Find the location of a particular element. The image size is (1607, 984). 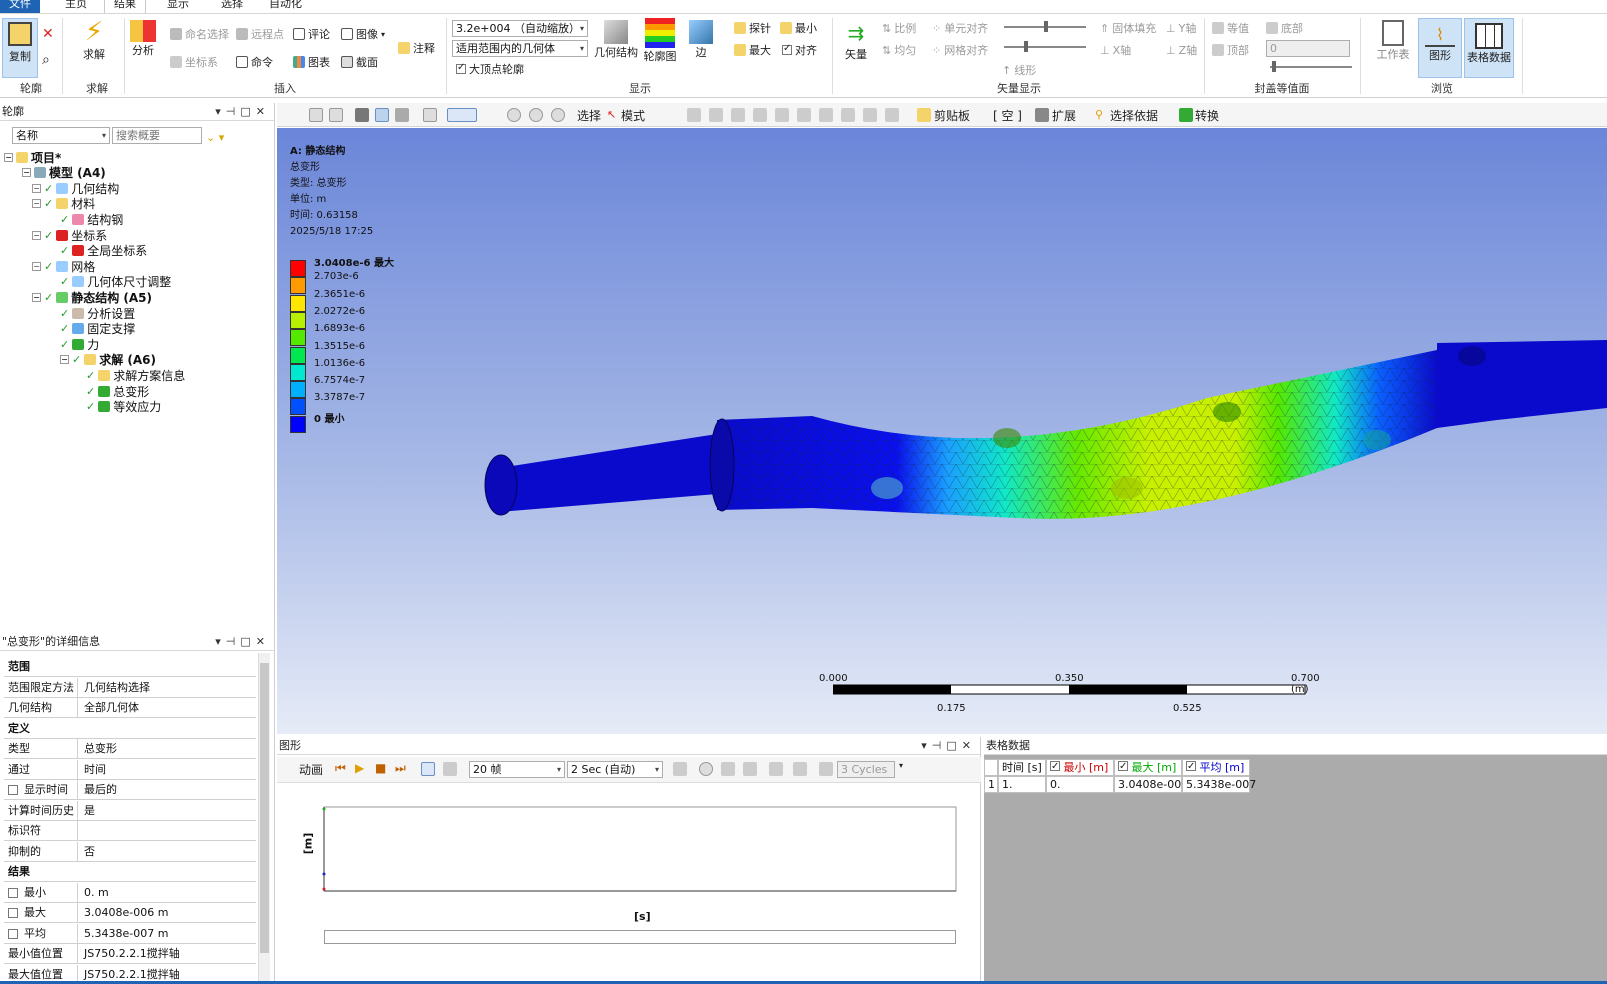

bottom-button: 底部 is located at coordinates (1284, 28).